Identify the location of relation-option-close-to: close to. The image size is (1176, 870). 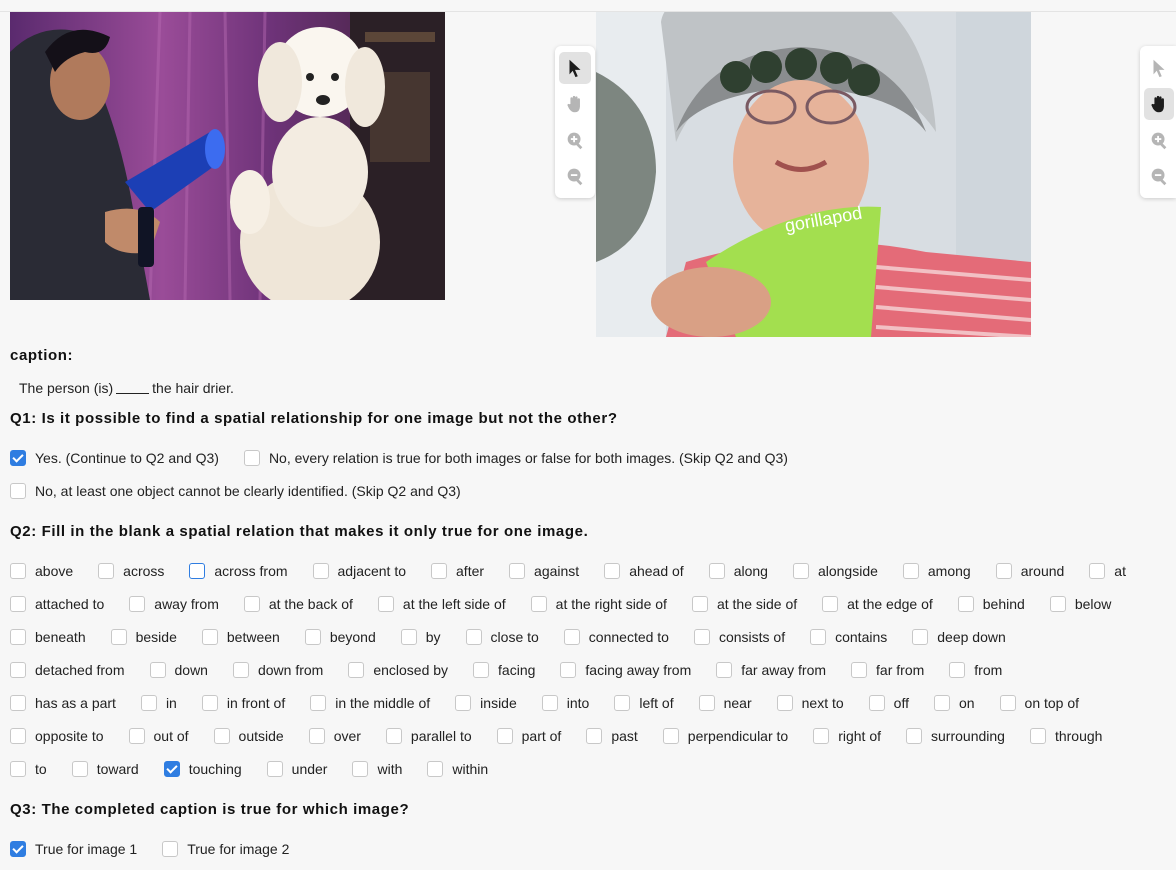
(502, 637).